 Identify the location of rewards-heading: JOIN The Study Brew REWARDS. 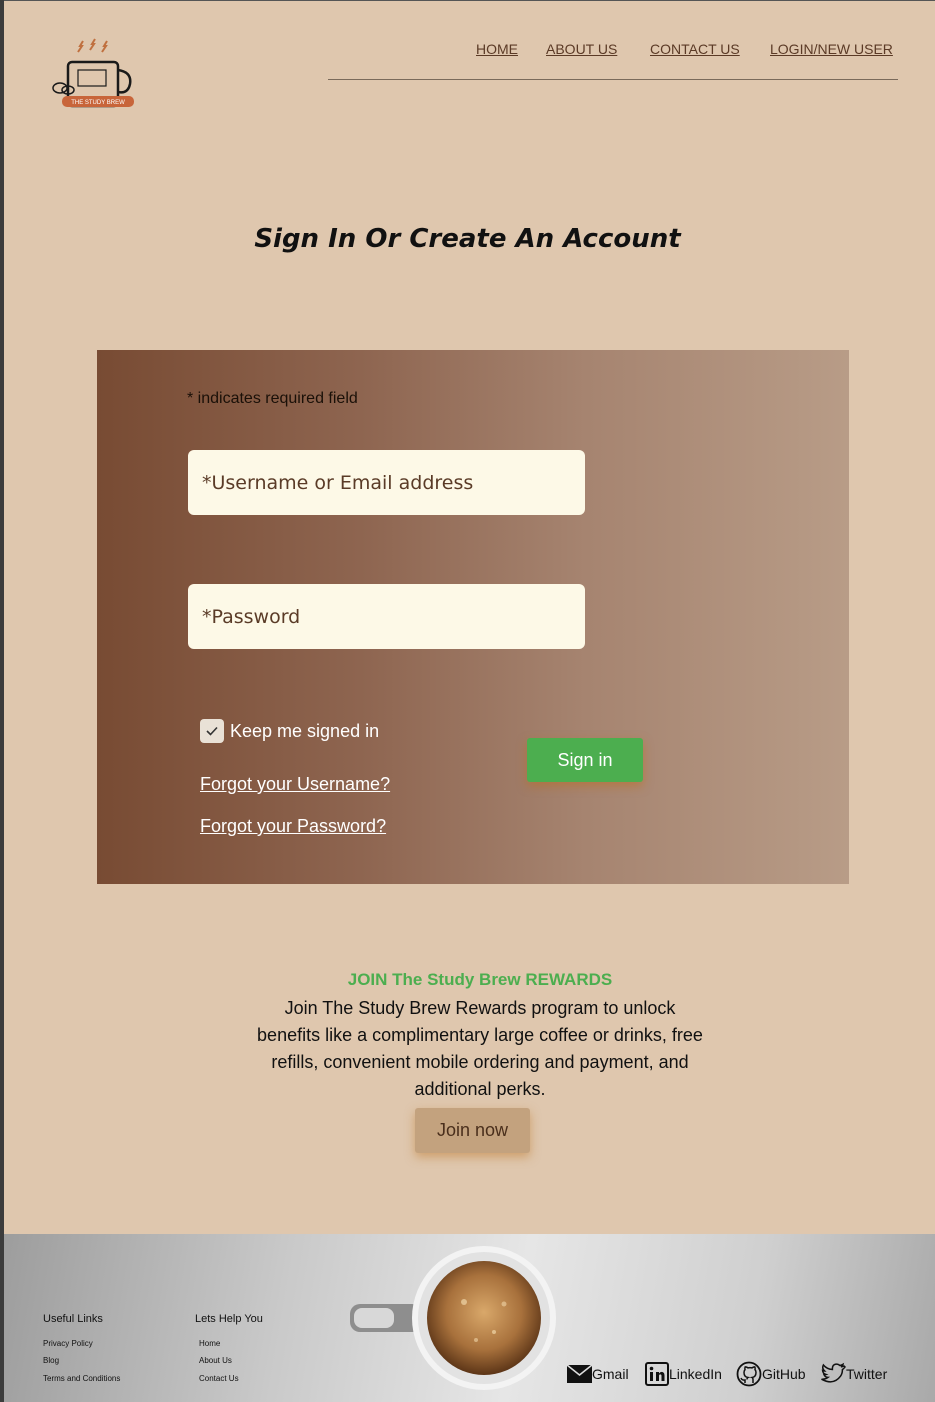
(480, 979).